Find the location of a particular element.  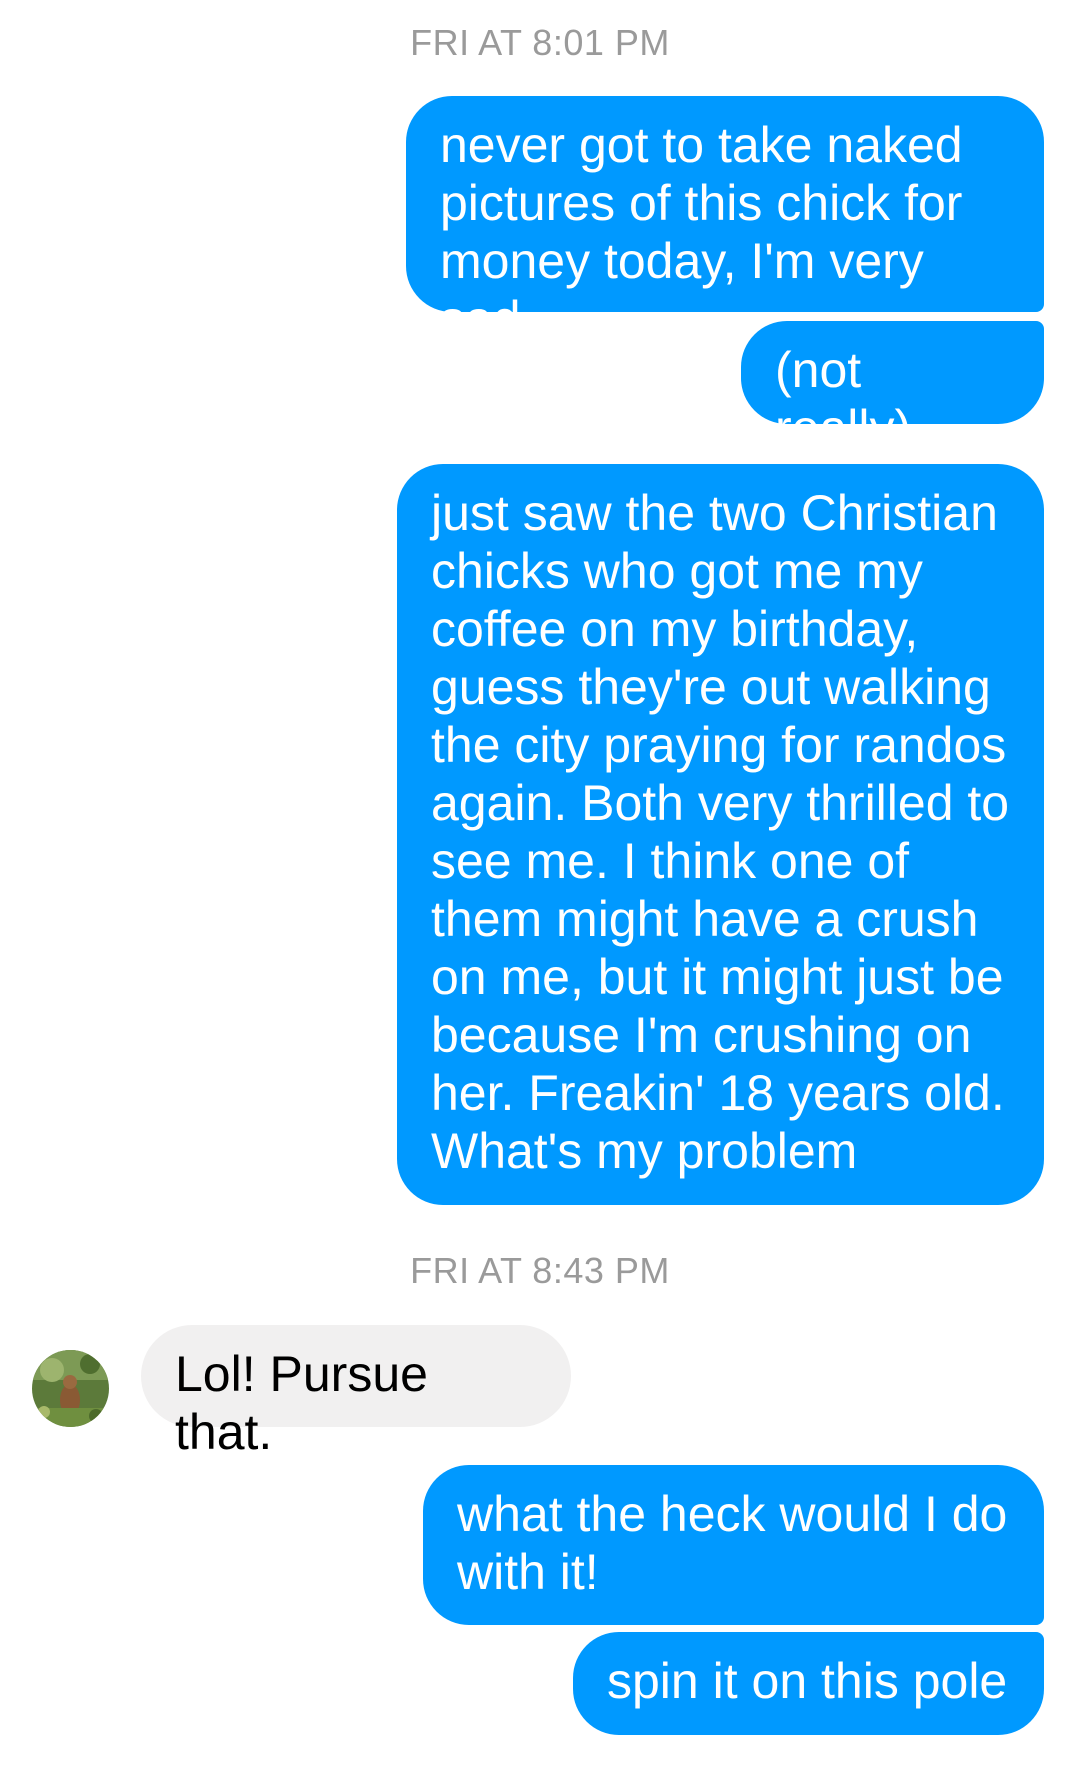

message-bubble-outgoing: what the heck would I do with it! is located at coordinates (733, 1545).